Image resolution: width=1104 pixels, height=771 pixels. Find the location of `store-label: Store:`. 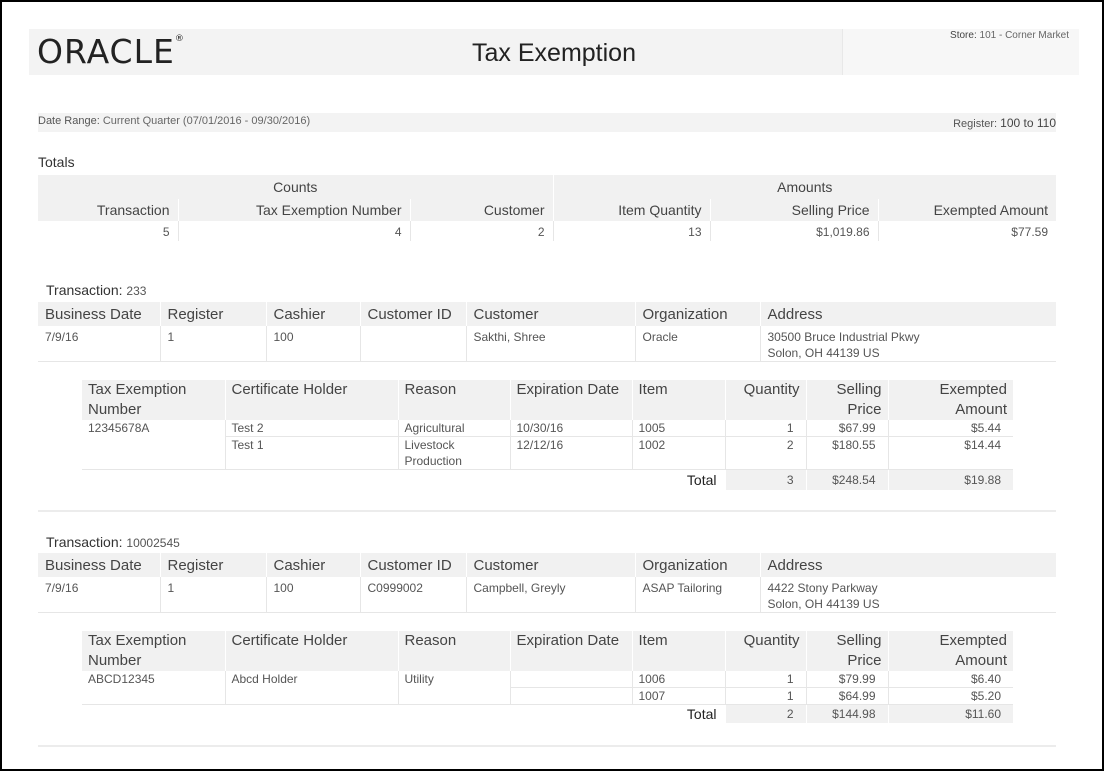

store-label: Store: is located at coordinates (963, 35).